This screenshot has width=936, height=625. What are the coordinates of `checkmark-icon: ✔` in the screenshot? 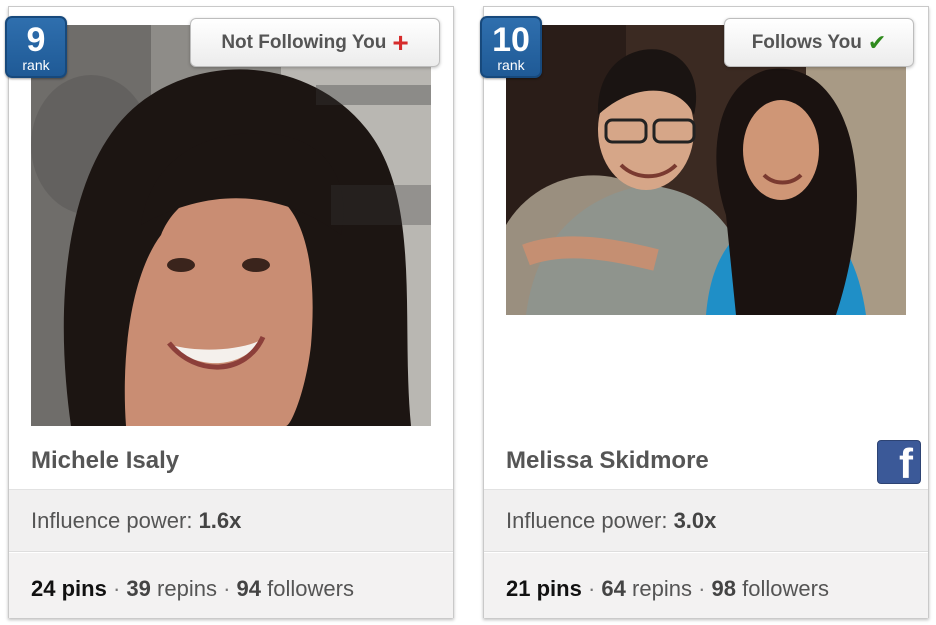 It's located at (877, 42).